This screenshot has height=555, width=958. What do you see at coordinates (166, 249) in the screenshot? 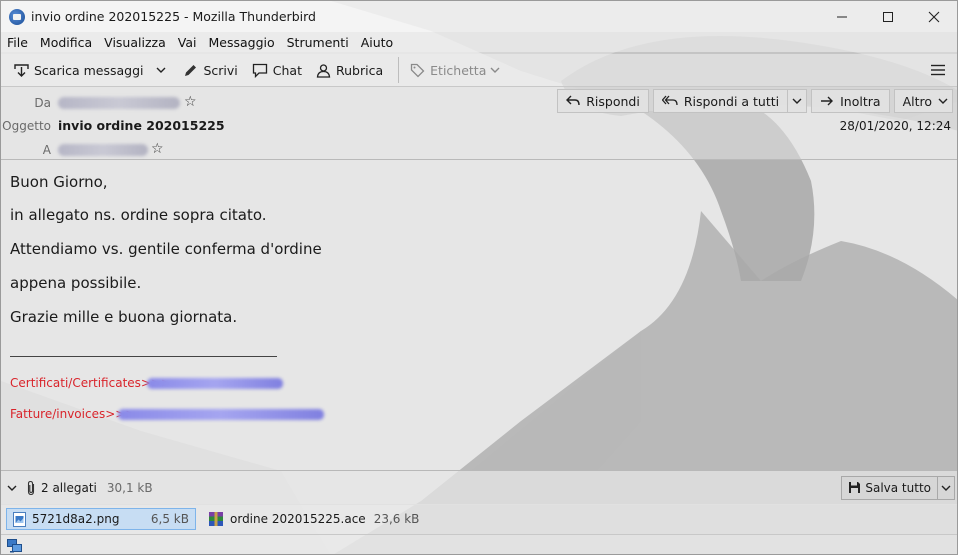
I see `body-line-confirmation: Attendiamo vs. gentile conferma d'ordine` at bounding box center [166, 249].